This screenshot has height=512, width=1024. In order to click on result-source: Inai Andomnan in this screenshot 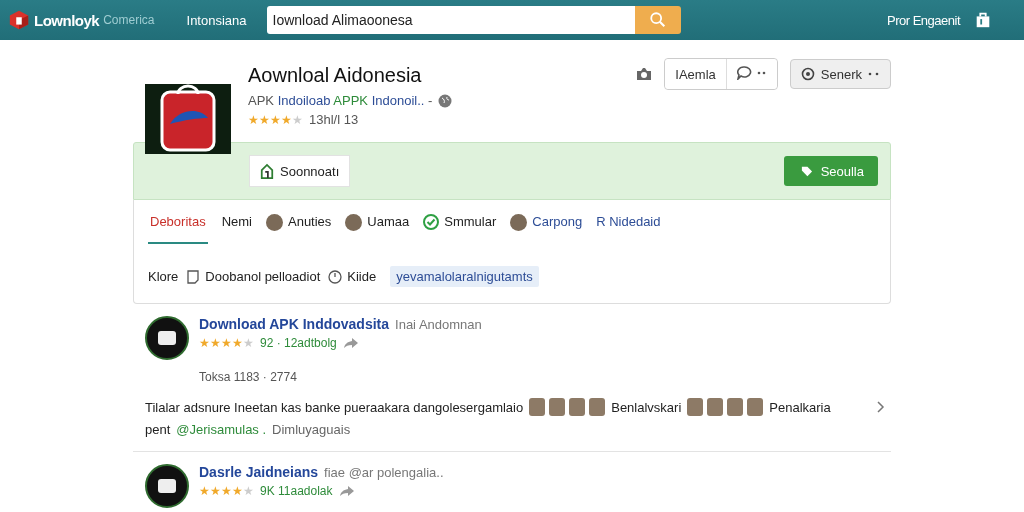, I will do `click(438, 324)`.